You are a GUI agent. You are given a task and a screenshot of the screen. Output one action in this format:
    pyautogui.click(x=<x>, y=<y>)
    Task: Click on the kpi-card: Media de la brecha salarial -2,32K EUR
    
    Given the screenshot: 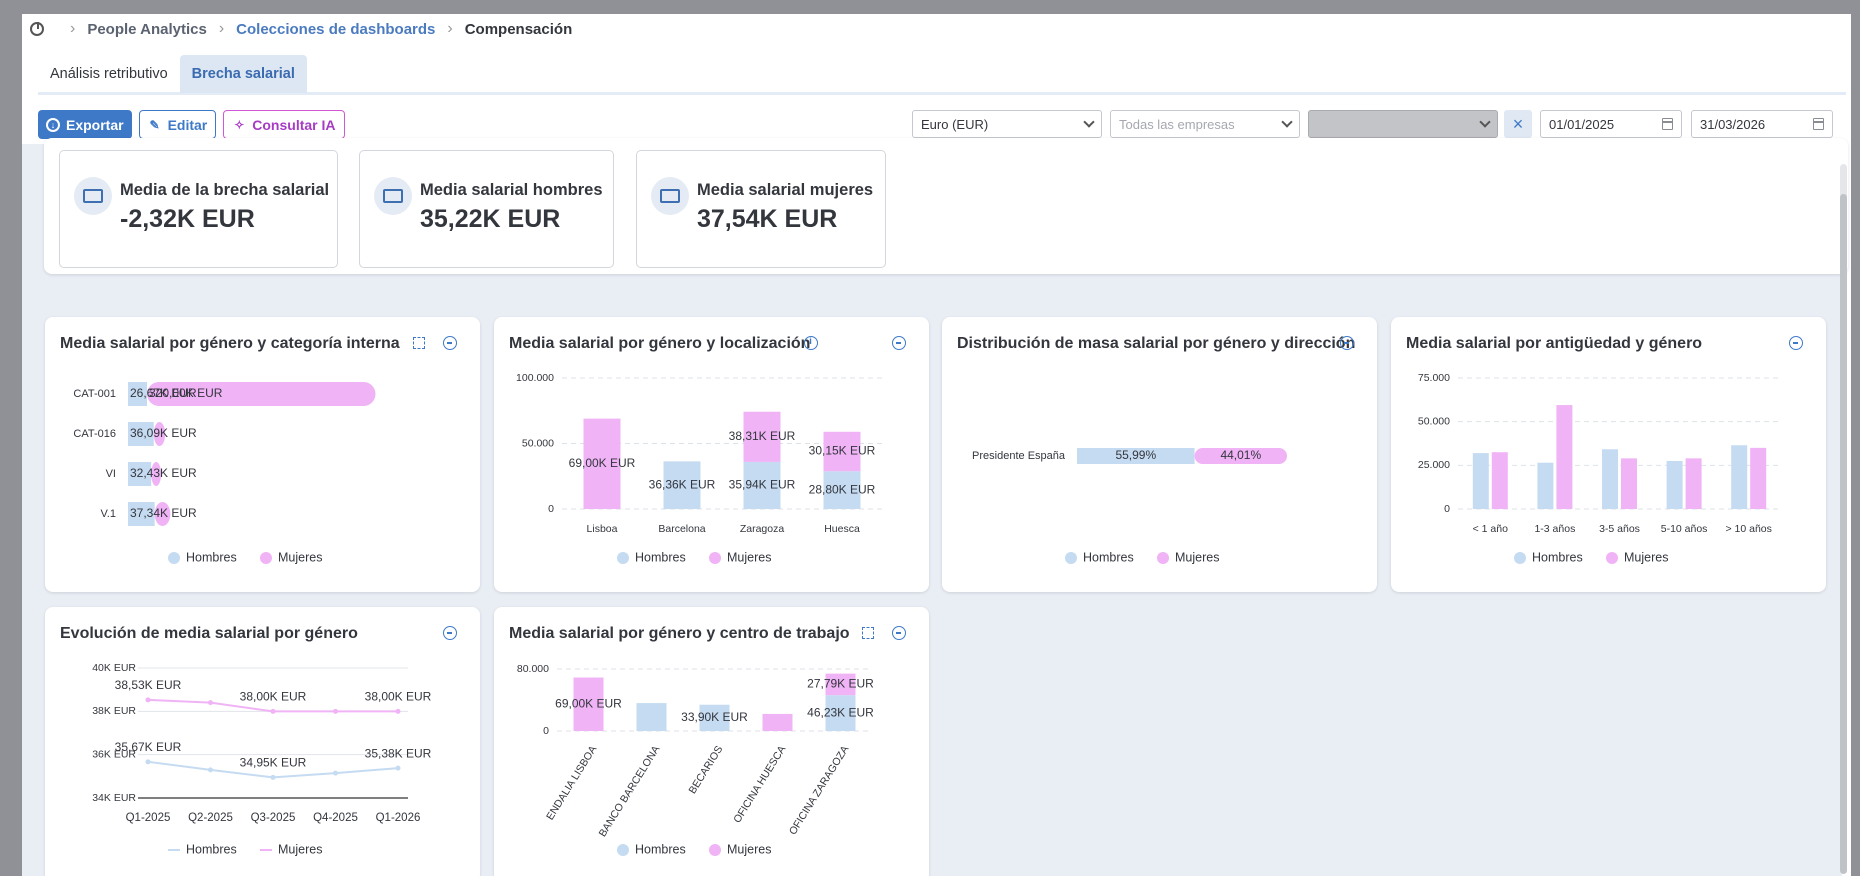 What is the action you would take?
    pyautogui.click(x=198, y=209)
    